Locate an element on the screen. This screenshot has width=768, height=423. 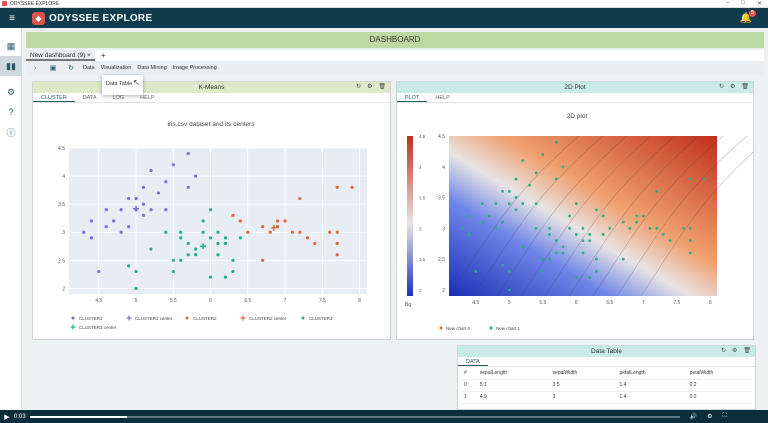
dashboard-tabs: New dashboard (9) × + is located at coordinates (395, 55).